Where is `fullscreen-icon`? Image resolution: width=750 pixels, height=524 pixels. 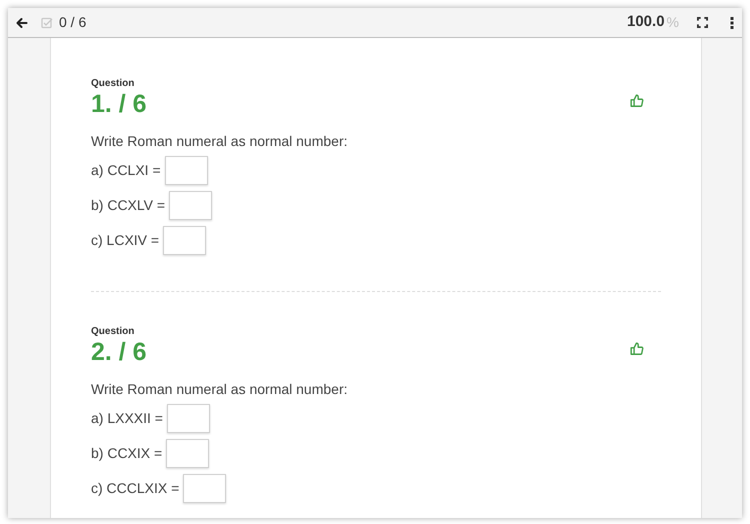
fullscreen-icon is located at coordinates (702, 22).